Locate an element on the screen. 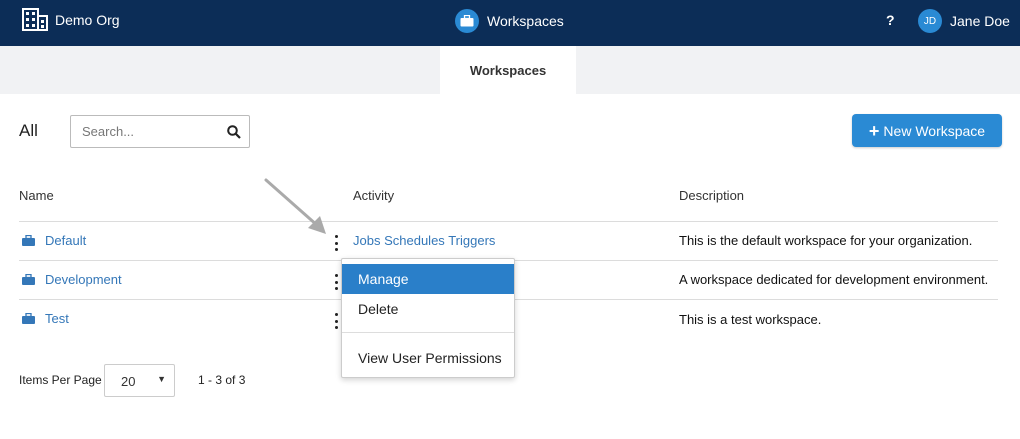 Image resolution: width=1020 pixels, height=439 pixels. avatar: JD is located at coordinates (930, 21).